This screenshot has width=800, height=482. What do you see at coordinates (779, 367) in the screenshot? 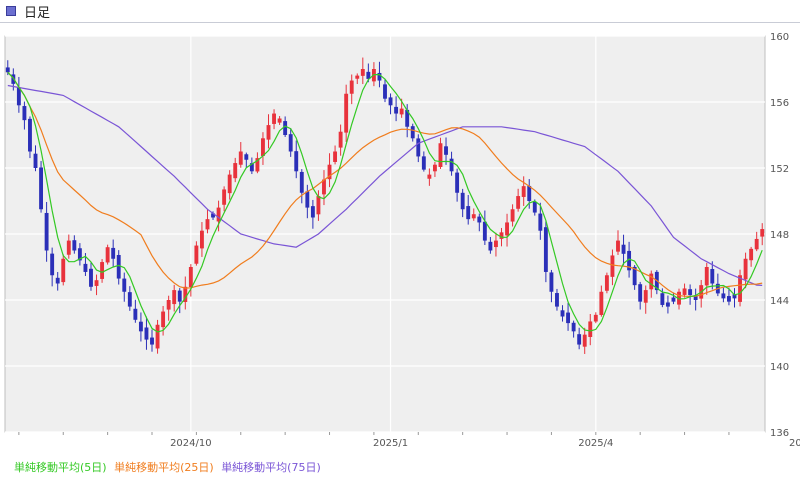
I see `y-tick-label: 140` at bounding box center [779, 367].